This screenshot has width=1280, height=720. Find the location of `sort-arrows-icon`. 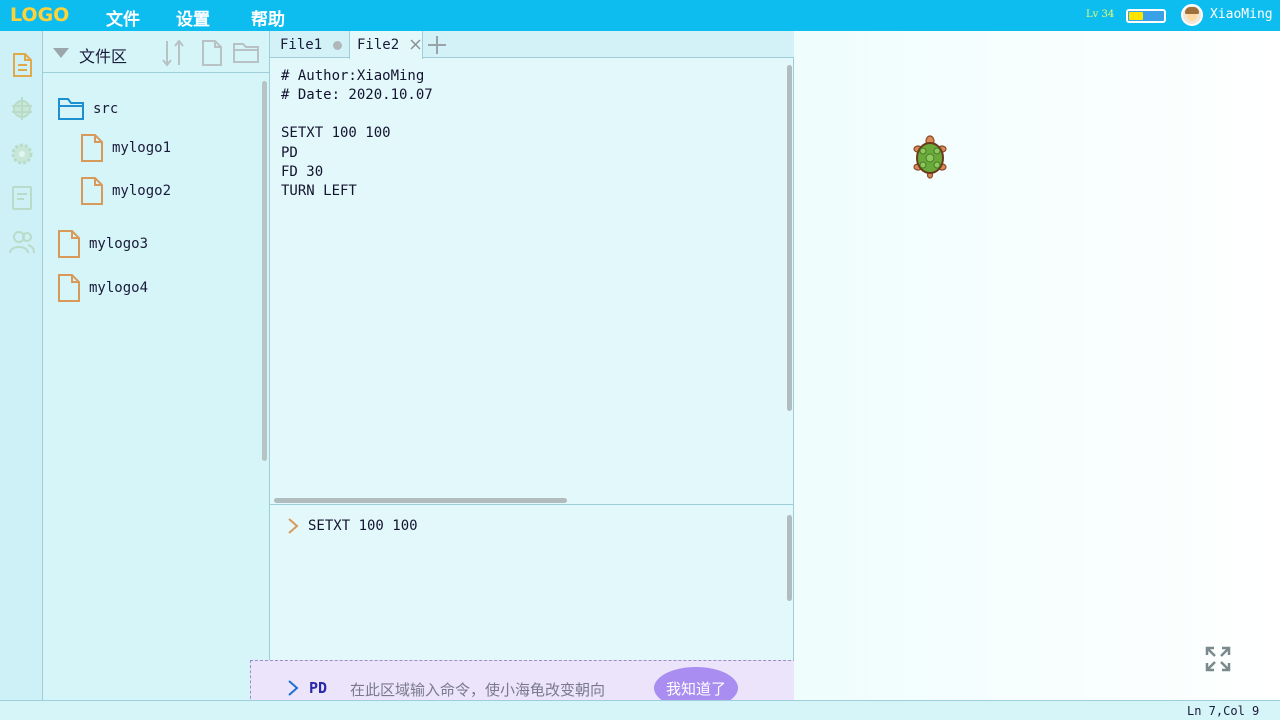

sort-arrows-icon is located at coordinates (173, 53).